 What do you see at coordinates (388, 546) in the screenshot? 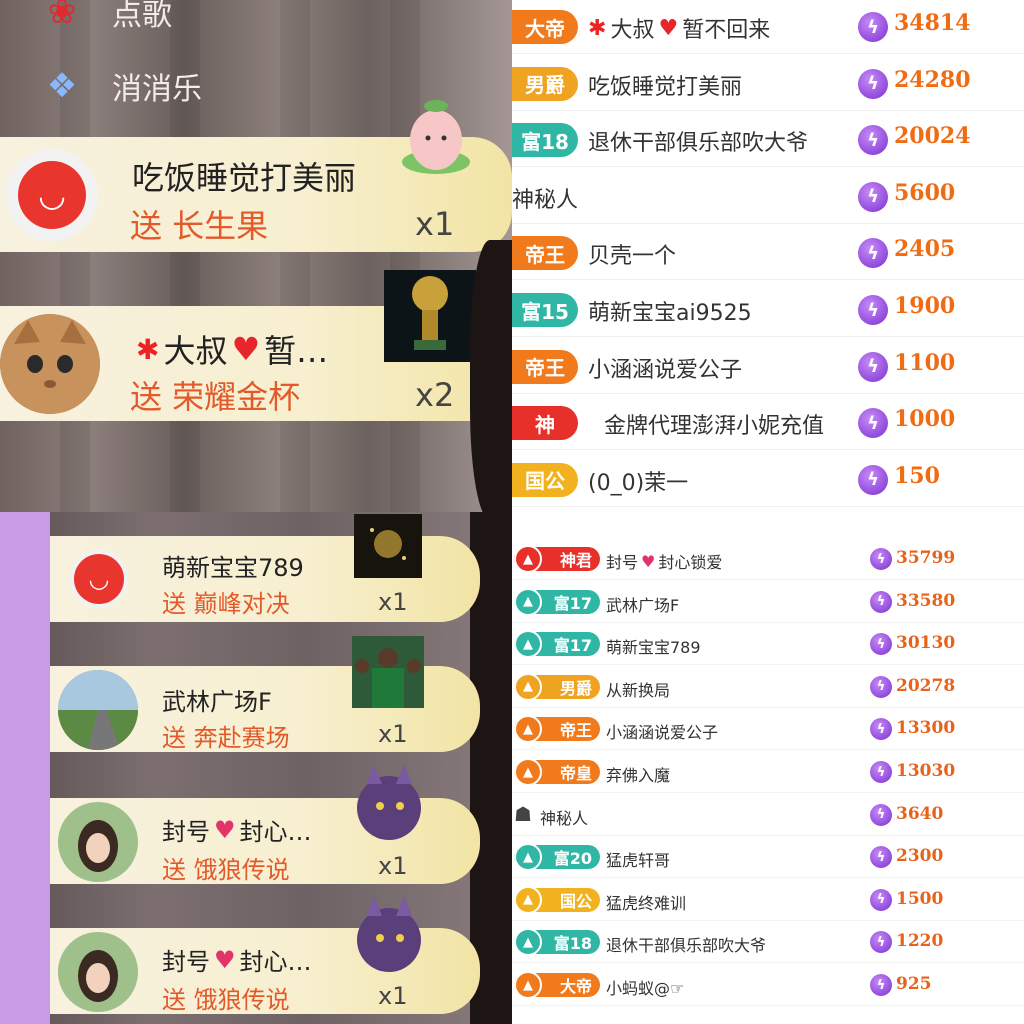
I see `stadium-icon` at bounding box center [388, 546].